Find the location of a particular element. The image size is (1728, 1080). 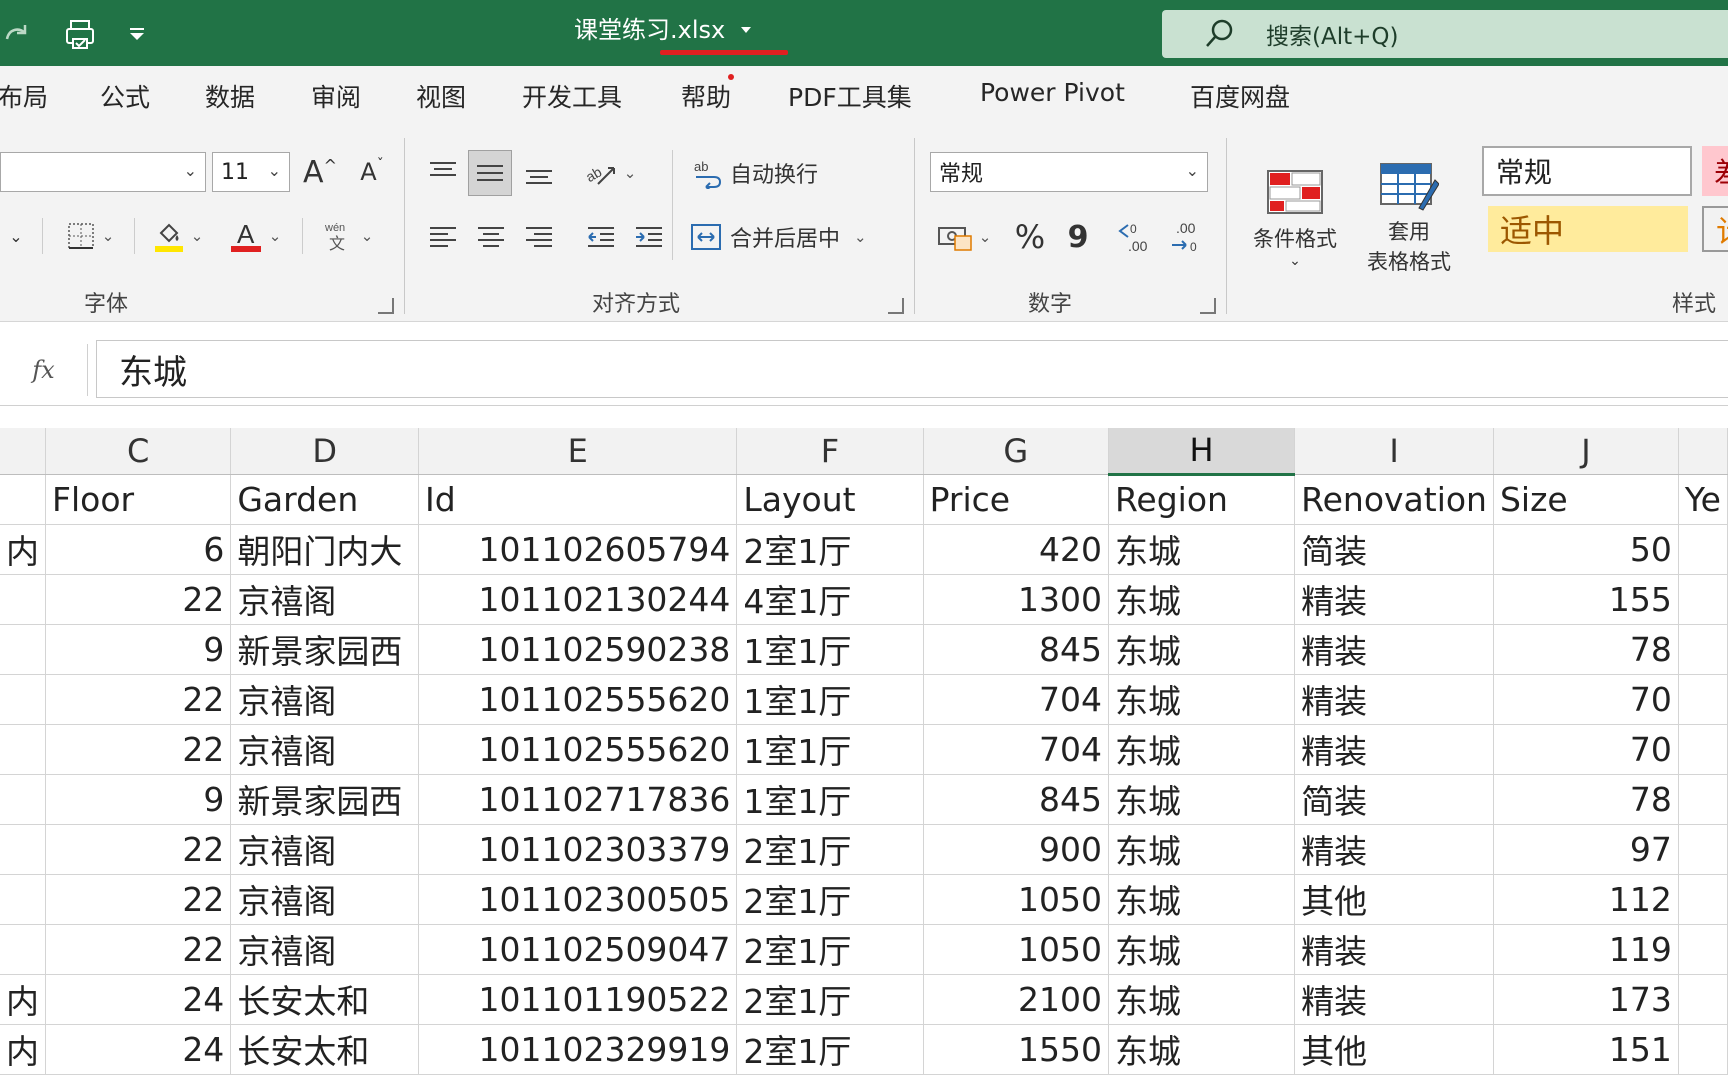

align-center-button is located at coordinates (491, 237).